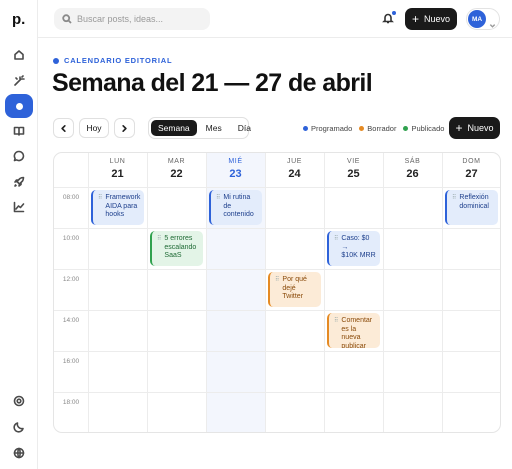  I want to click on hour-label: 08:00, so click(71, 197).